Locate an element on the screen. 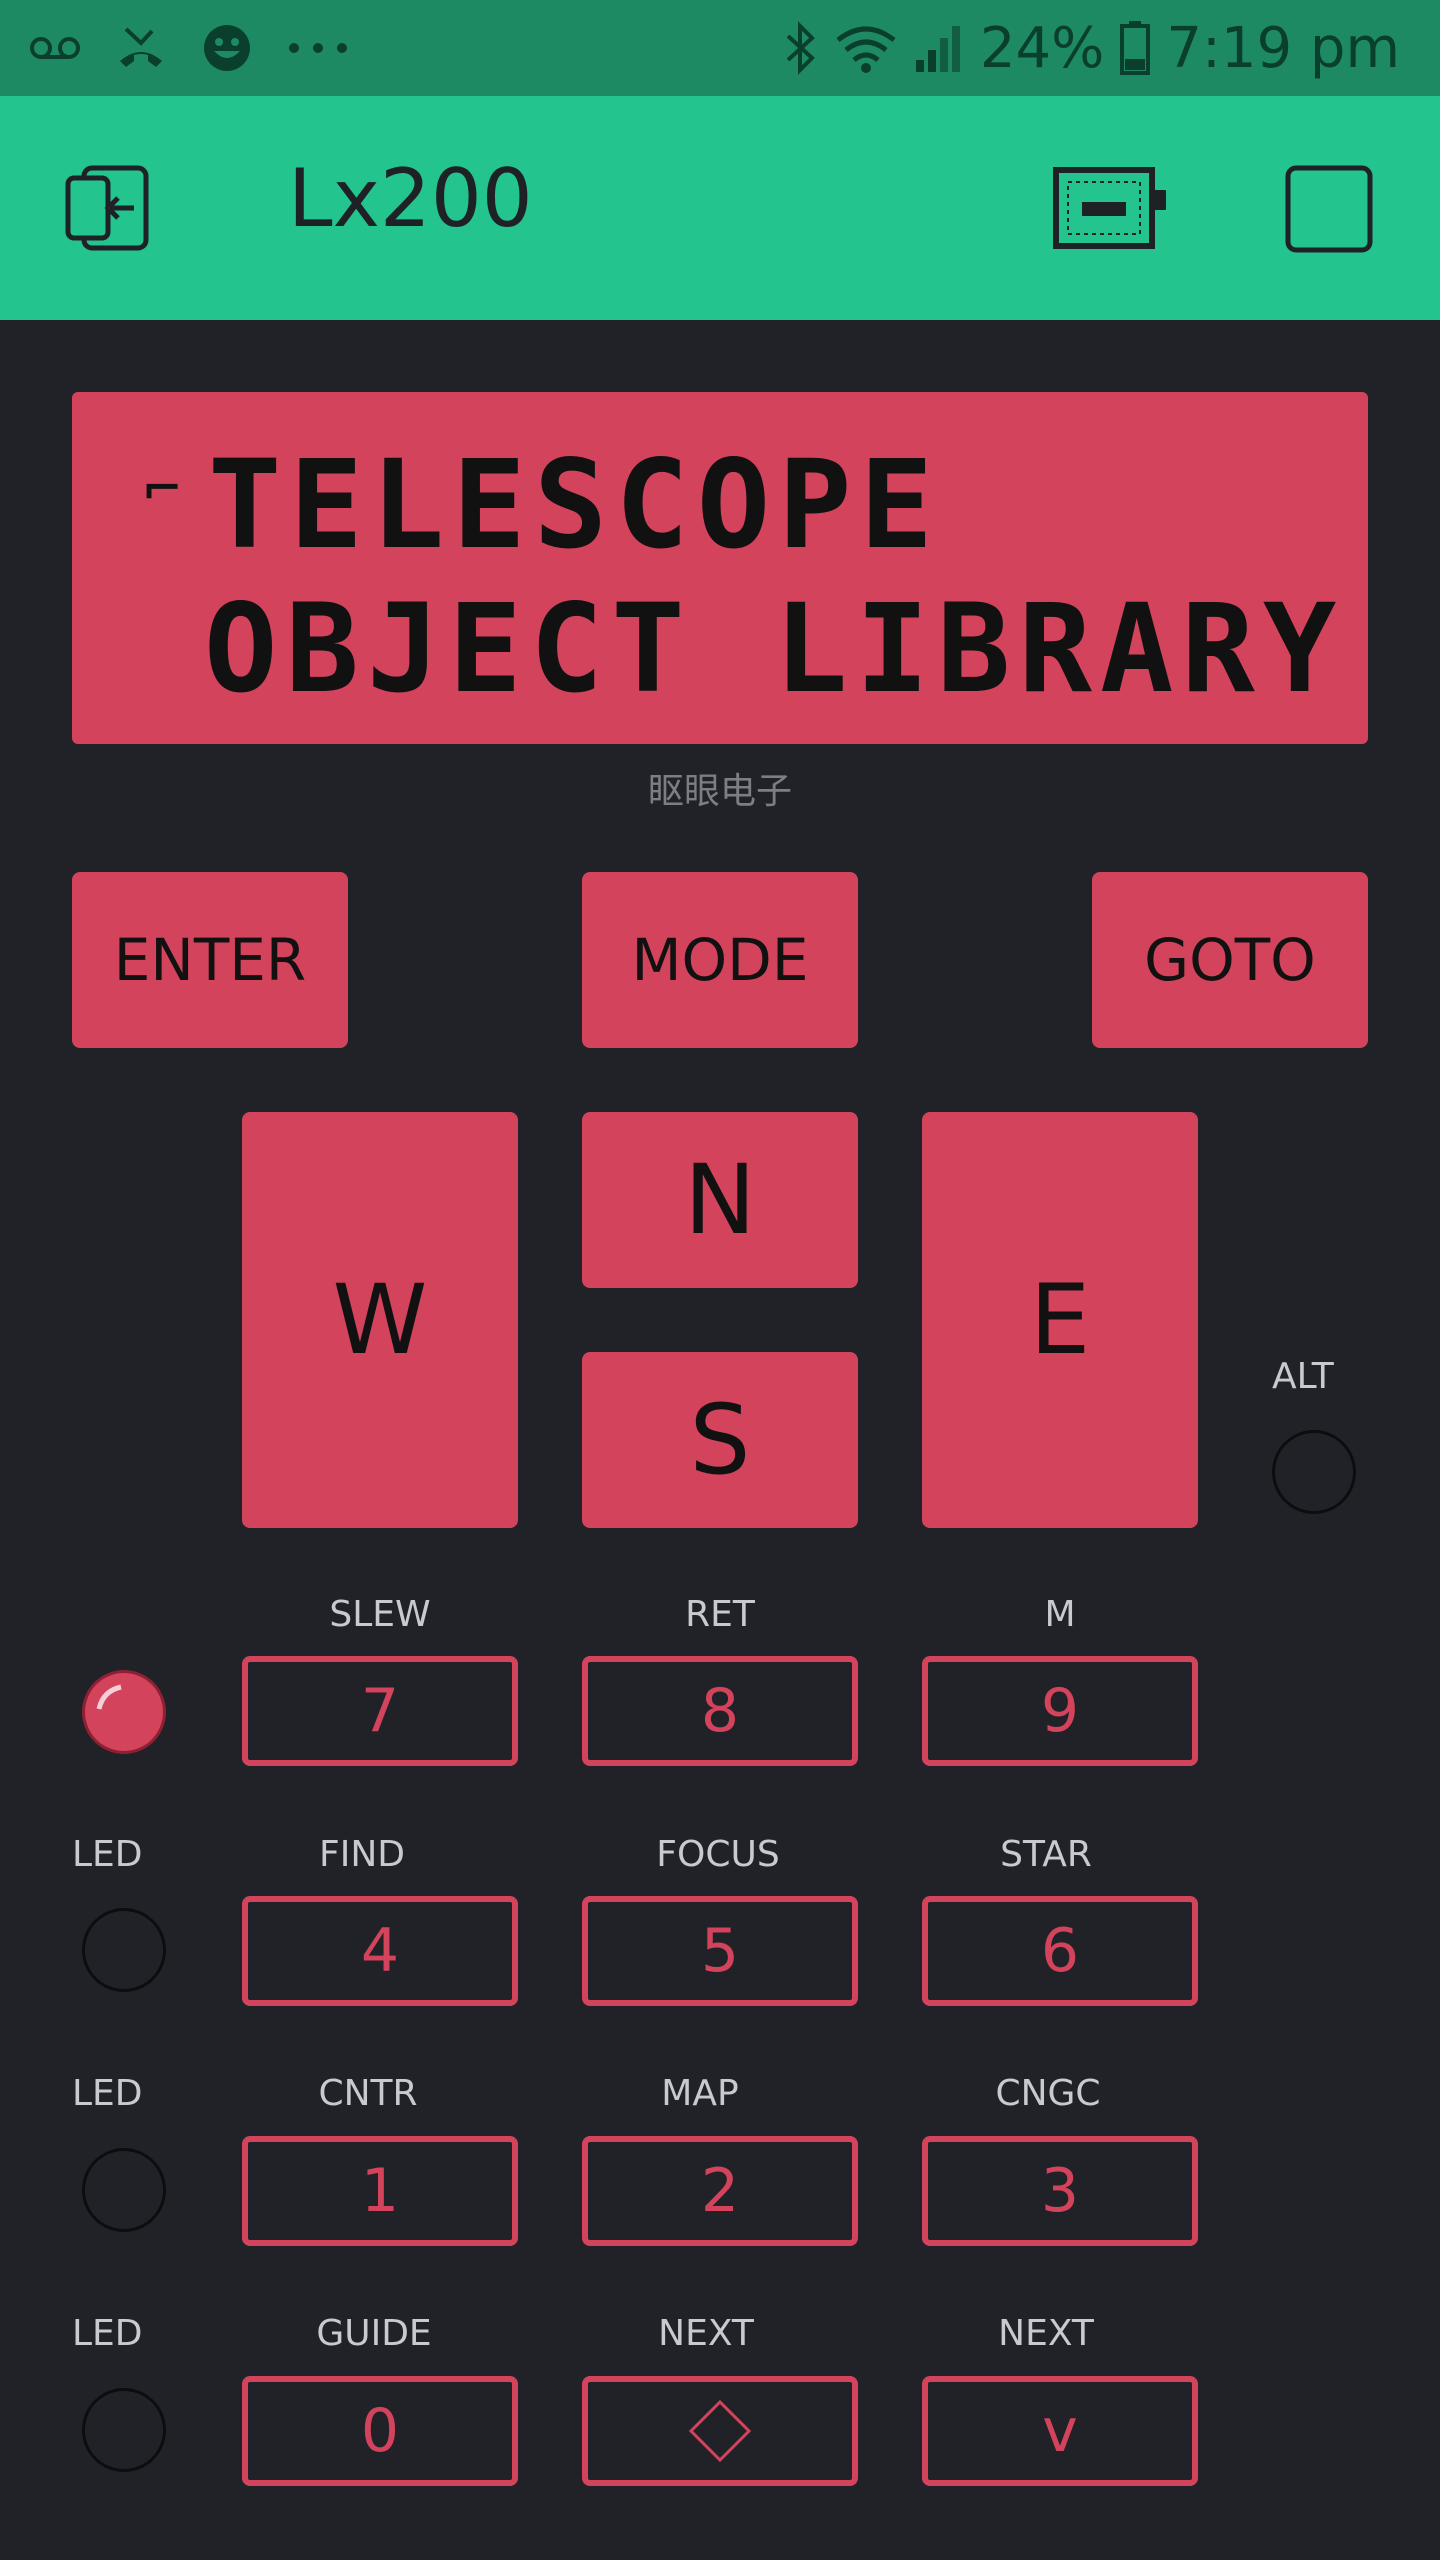 The image size is (1440, 2560). key-2: 2 is located at coordinates (720, 2191).